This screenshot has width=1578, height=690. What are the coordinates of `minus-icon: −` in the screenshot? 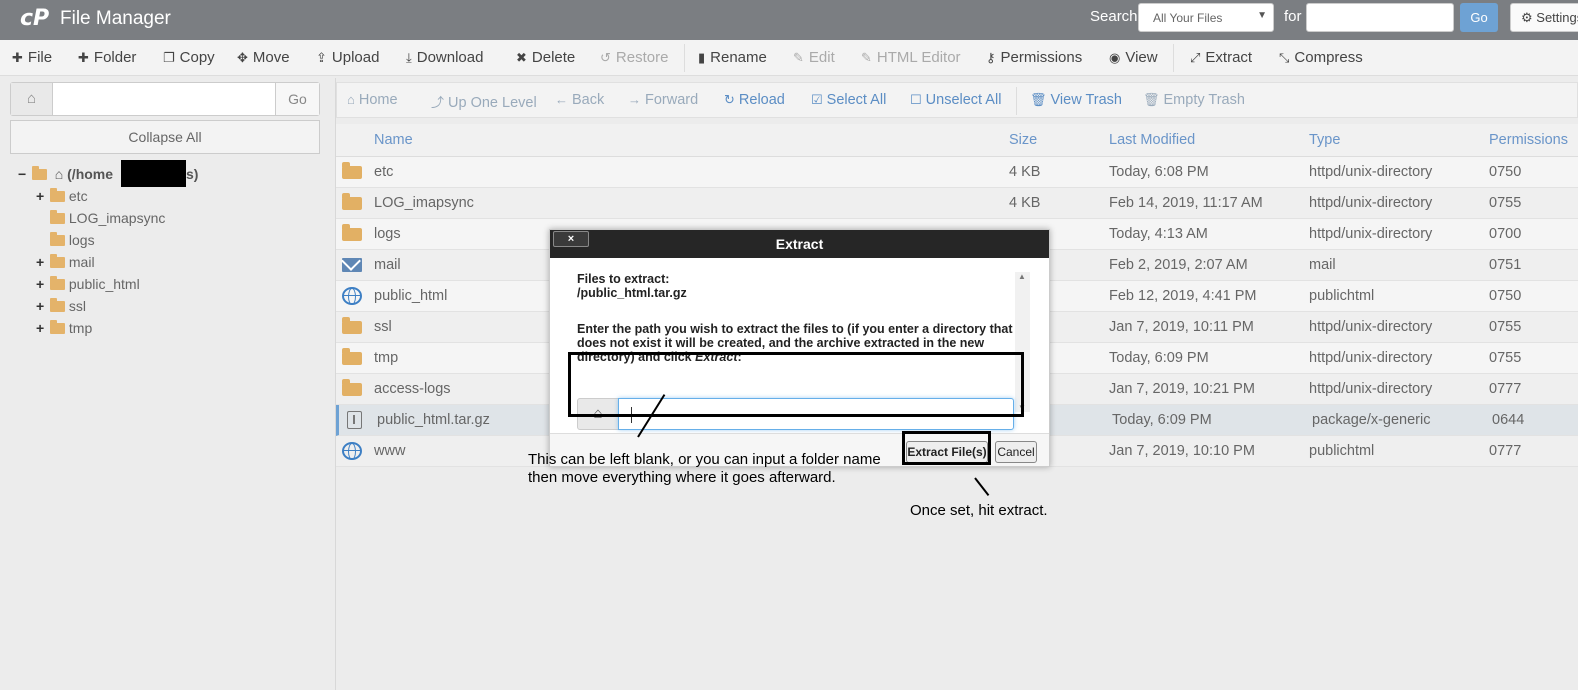 It's located at (23, 174).